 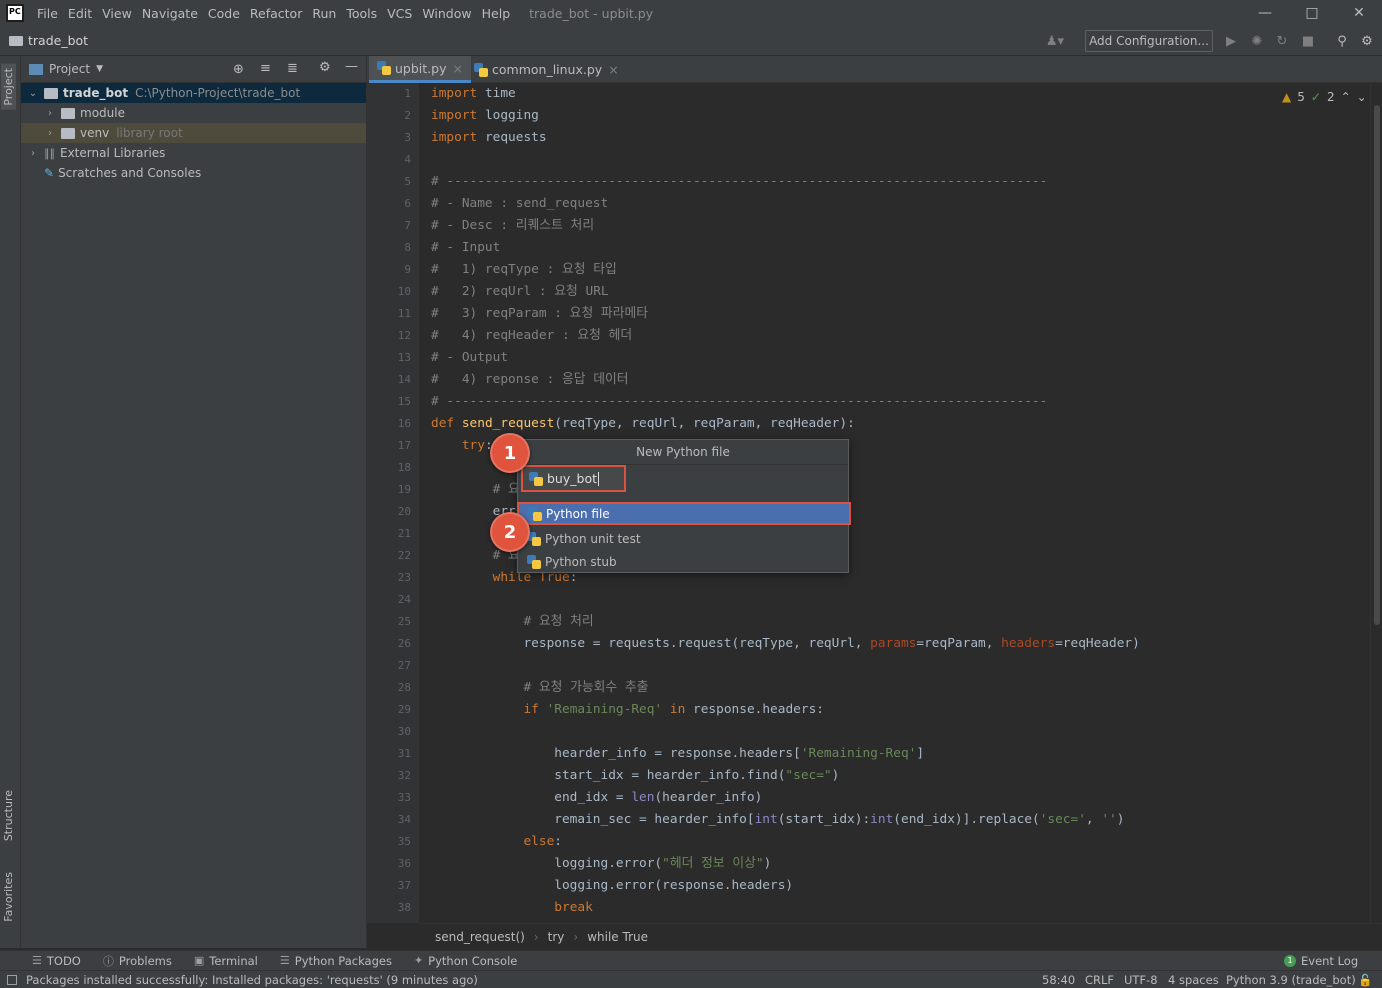 What do you see at coordinates (546, 69) in the screenshot?
I see `tab-common-linux-py: common_linux.py ×` at bounding box center [546, 69].